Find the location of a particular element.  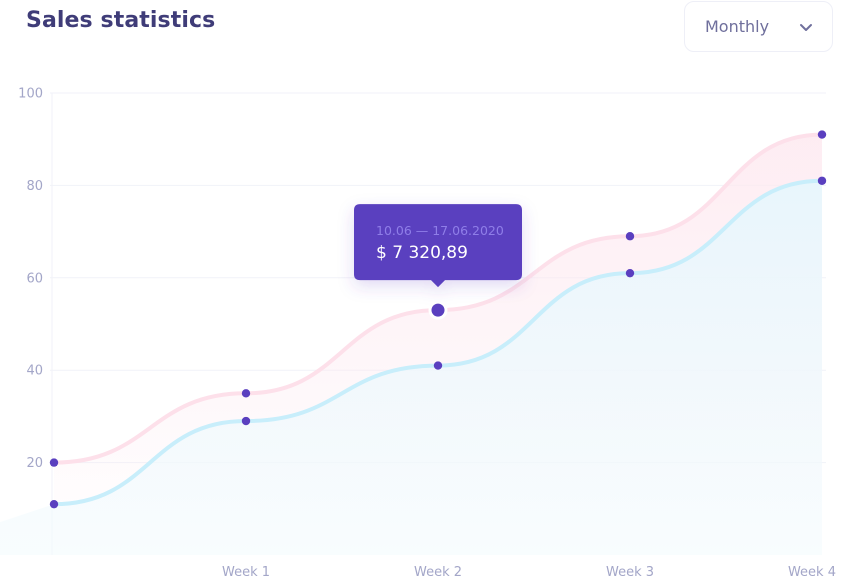

y-axis-ticks: 20 40 60 80 100 is located at coordinates (30, 279).